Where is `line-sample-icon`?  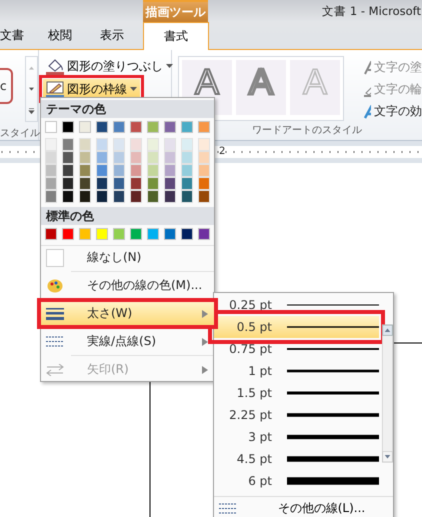
line-sample-icon is located at coordinates (333, 437).